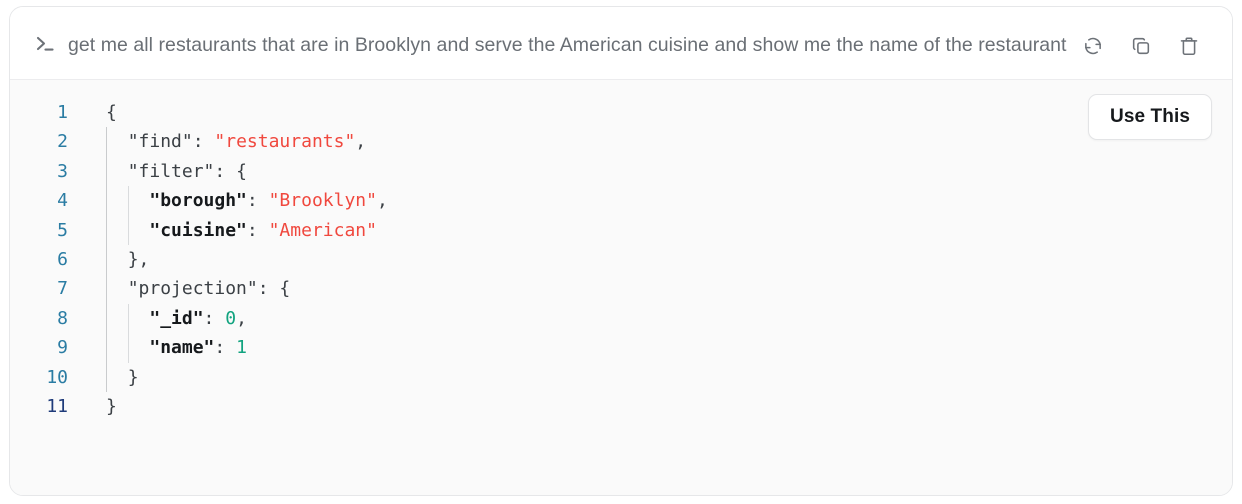 The width and height of the screenshot is (1242, 504). What do you see at coordinates (657, 171) in the screenshot?
I see `code-text: "filter": {` at bounding box center [657, 171].